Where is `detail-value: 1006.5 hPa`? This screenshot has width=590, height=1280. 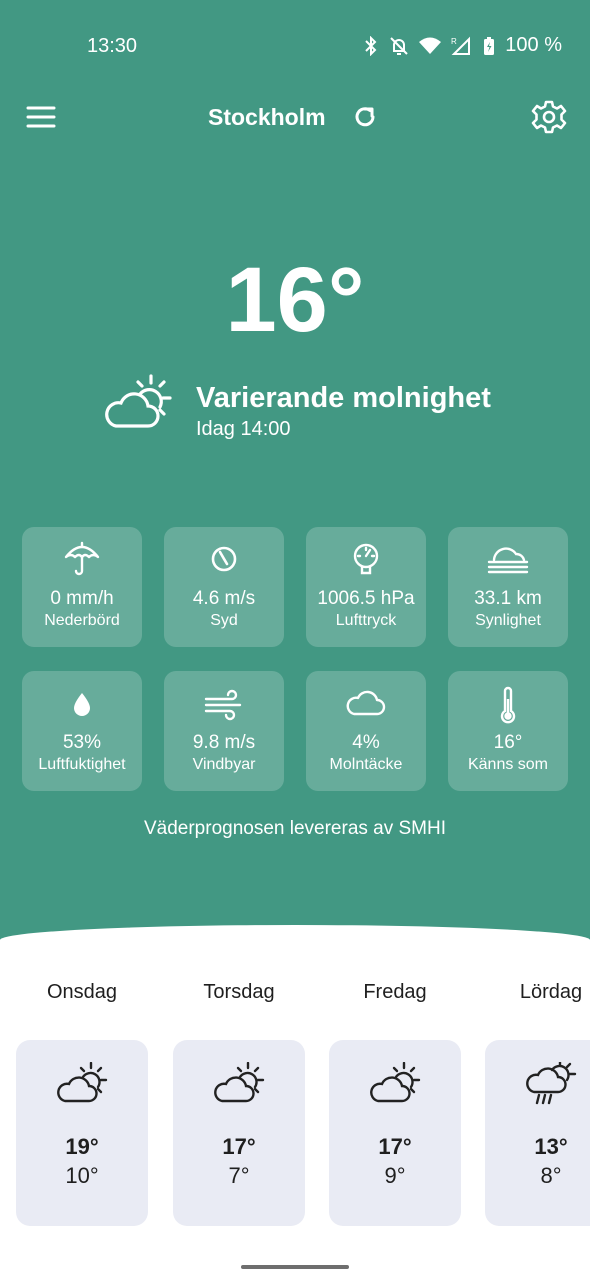 detail-value: 1006.5 hPa is located at coordinates (366, 598).